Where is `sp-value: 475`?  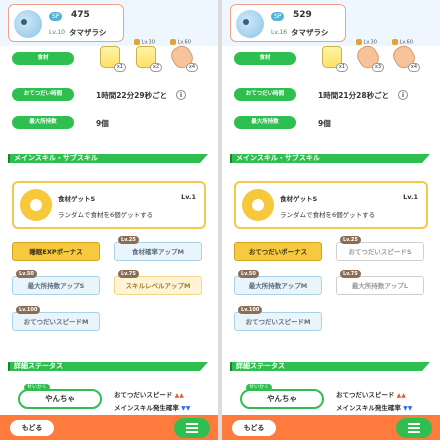
sp-value: 475 is located at coordinates (80, 15).